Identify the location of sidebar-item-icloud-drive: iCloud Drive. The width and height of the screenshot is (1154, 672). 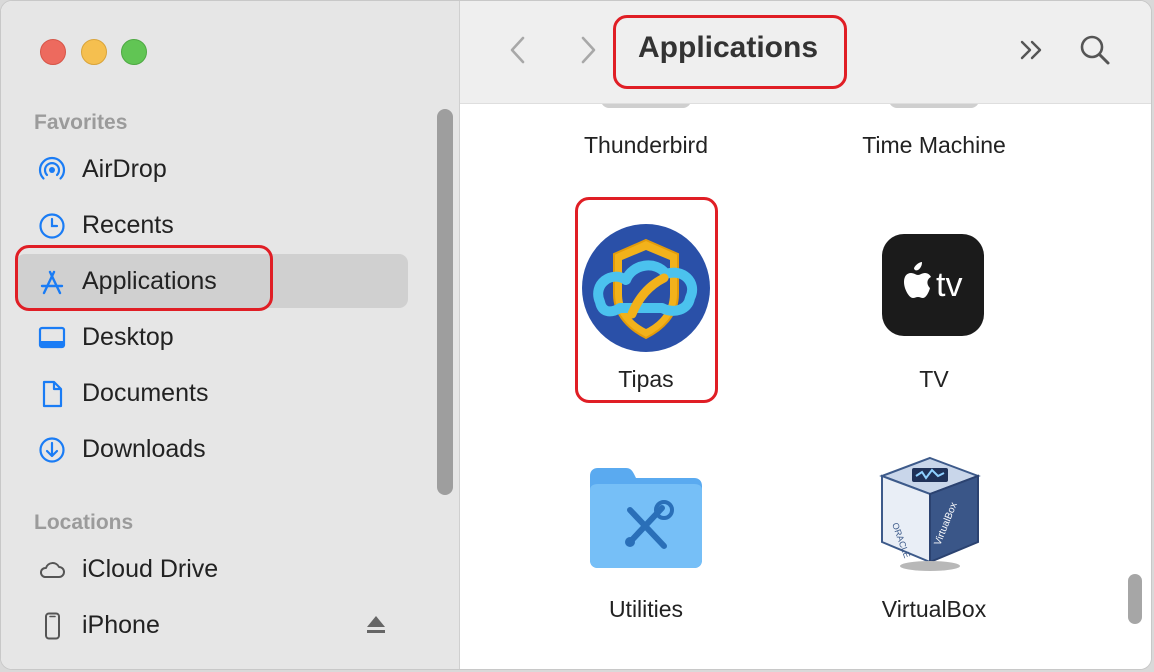
(212, 569).